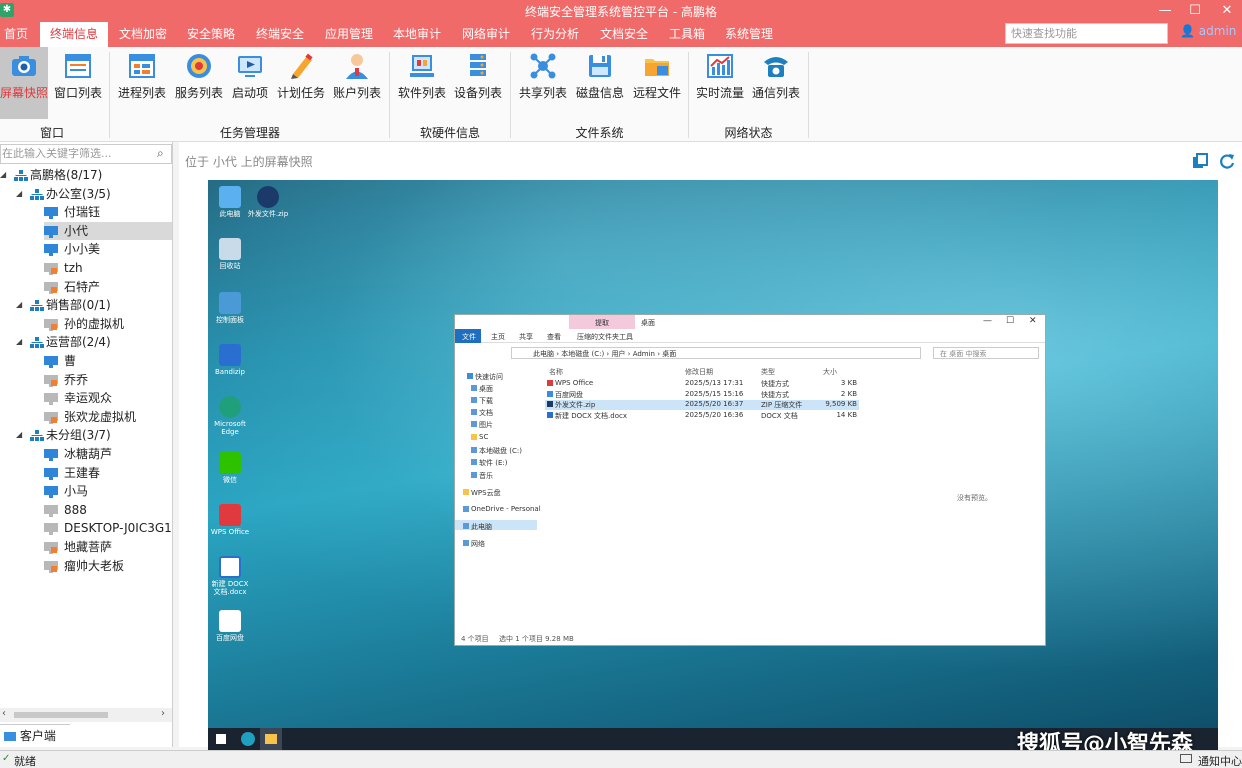 Image resolution: width=1242 pixels, height=768 pixels. What do you see at coordinates (16, 34) in the screenshot?
I see `menu-home: 首页` at bounding box center [16, 34].